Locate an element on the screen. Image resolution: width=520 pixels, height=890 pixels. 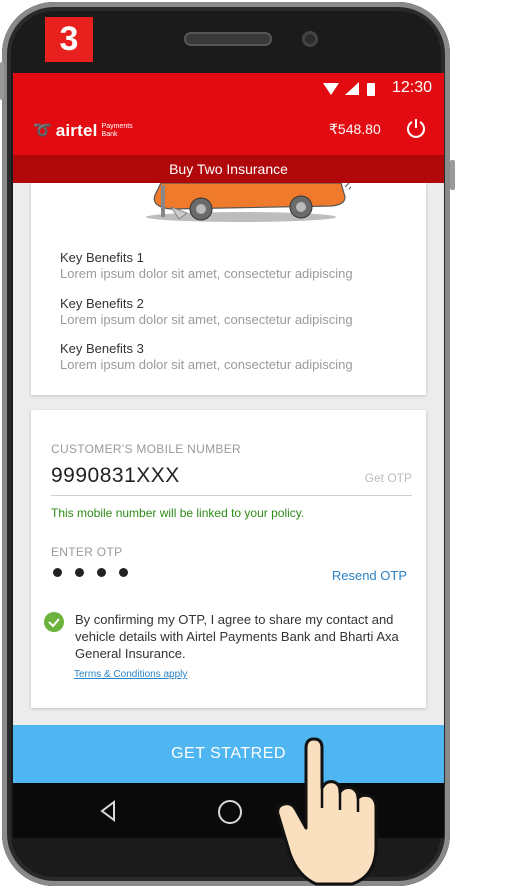
benefit-title: Key Benefits 2 is located at coordinates (102, 303).